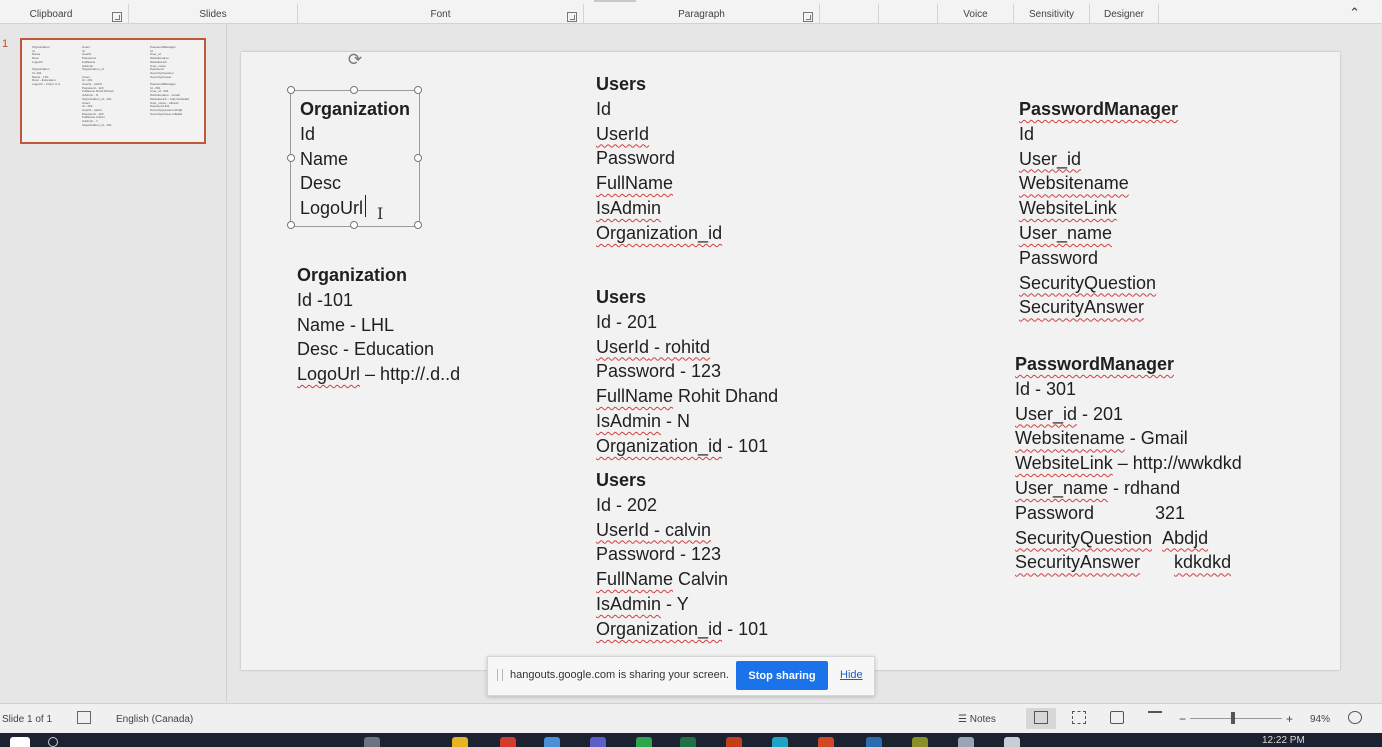 This screenshot has height=747, width=1382. What do you see at coordinates (321, 183) in the screenshot?
I see `organization-field-desc: Desc` at bounding box center [321, 183].